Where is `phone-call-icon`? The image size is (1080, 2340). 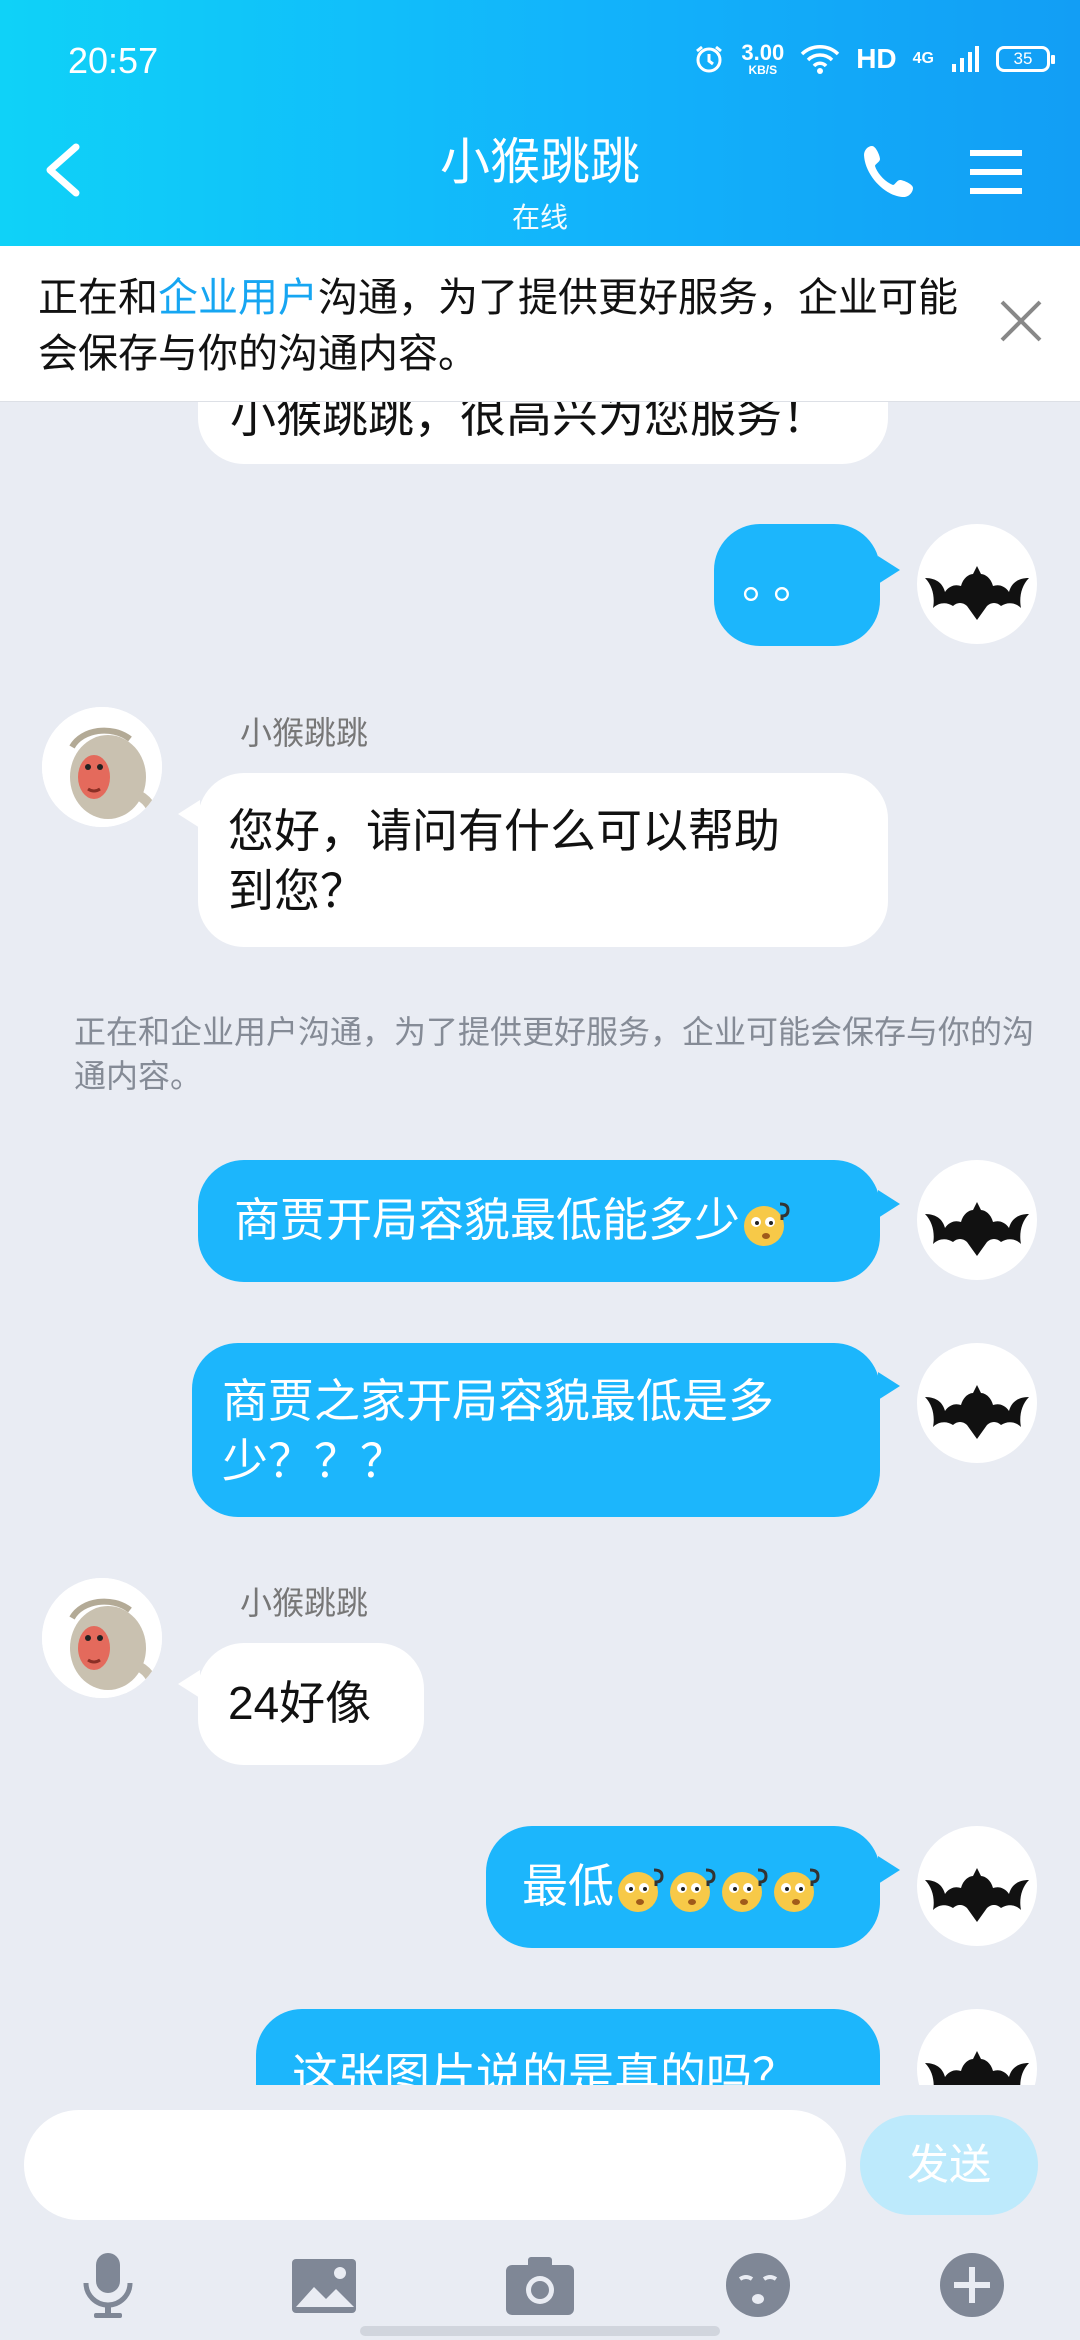
phone-call-icon is located at coordinates (890, 172).